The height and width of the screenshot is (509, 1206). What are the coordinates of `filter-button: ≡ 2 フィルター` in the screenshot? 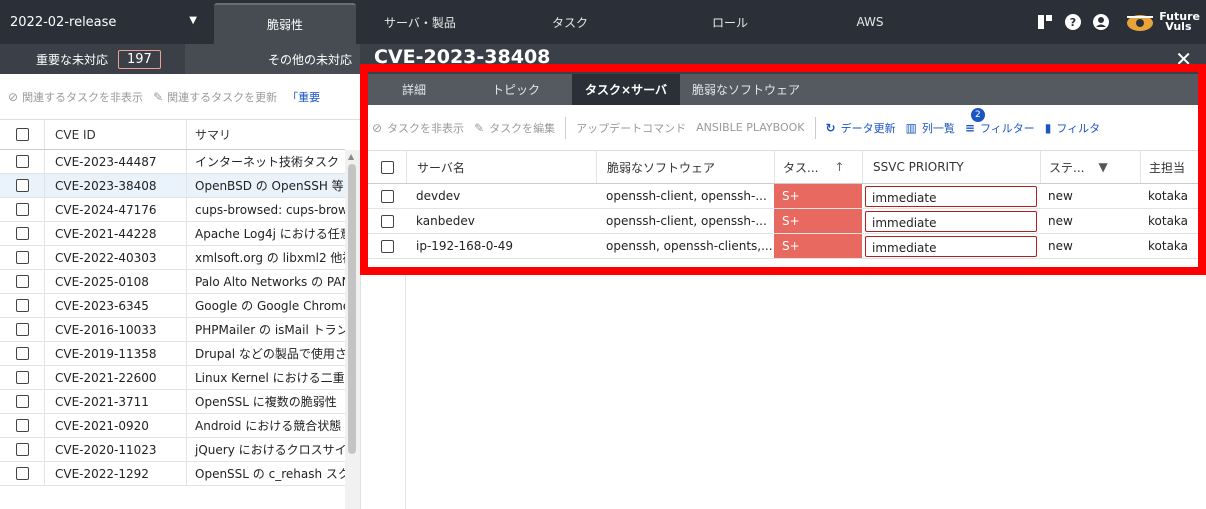 It's located at (1000, 121).